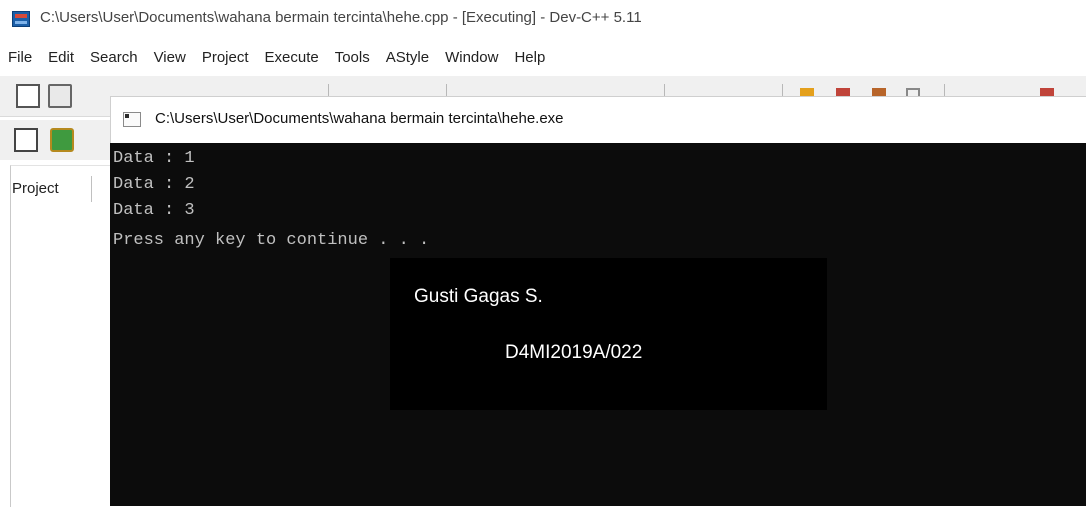 This screenshot has height=507, width=1086. Describe the element at coordinates (62, 140) in the screenshot. I see `new-project-icon` at that location.